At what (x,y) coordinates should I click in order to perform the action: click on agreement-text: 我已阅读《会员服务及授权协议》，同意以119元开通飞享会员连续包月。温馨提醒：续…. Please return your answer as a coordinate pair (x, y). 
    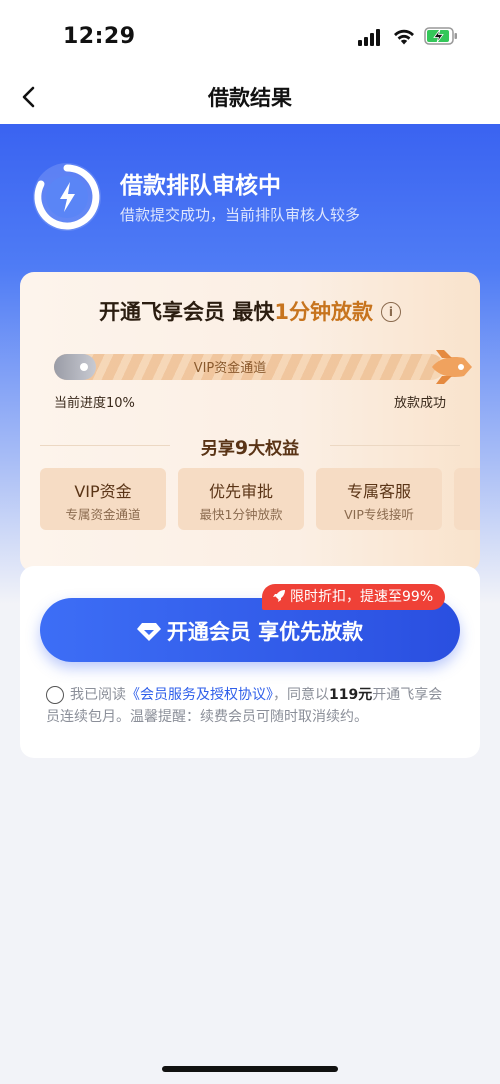
    Looking at the image, I should click on (251, 706).